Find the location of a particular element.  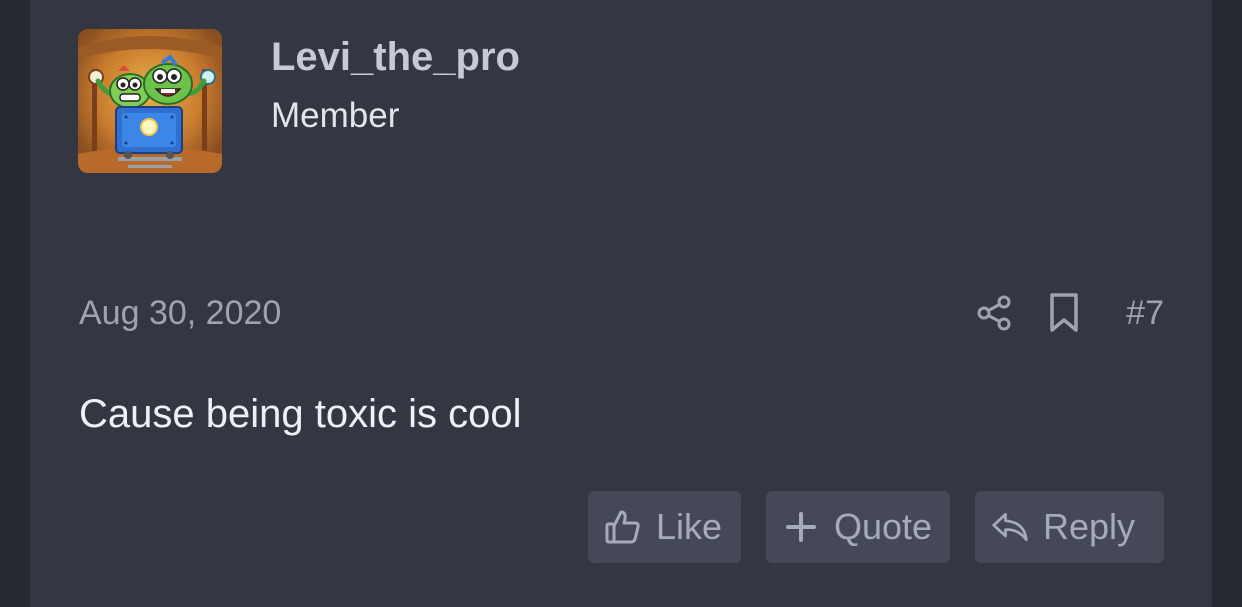

like-button: Like is located at coordinates (664, 527).